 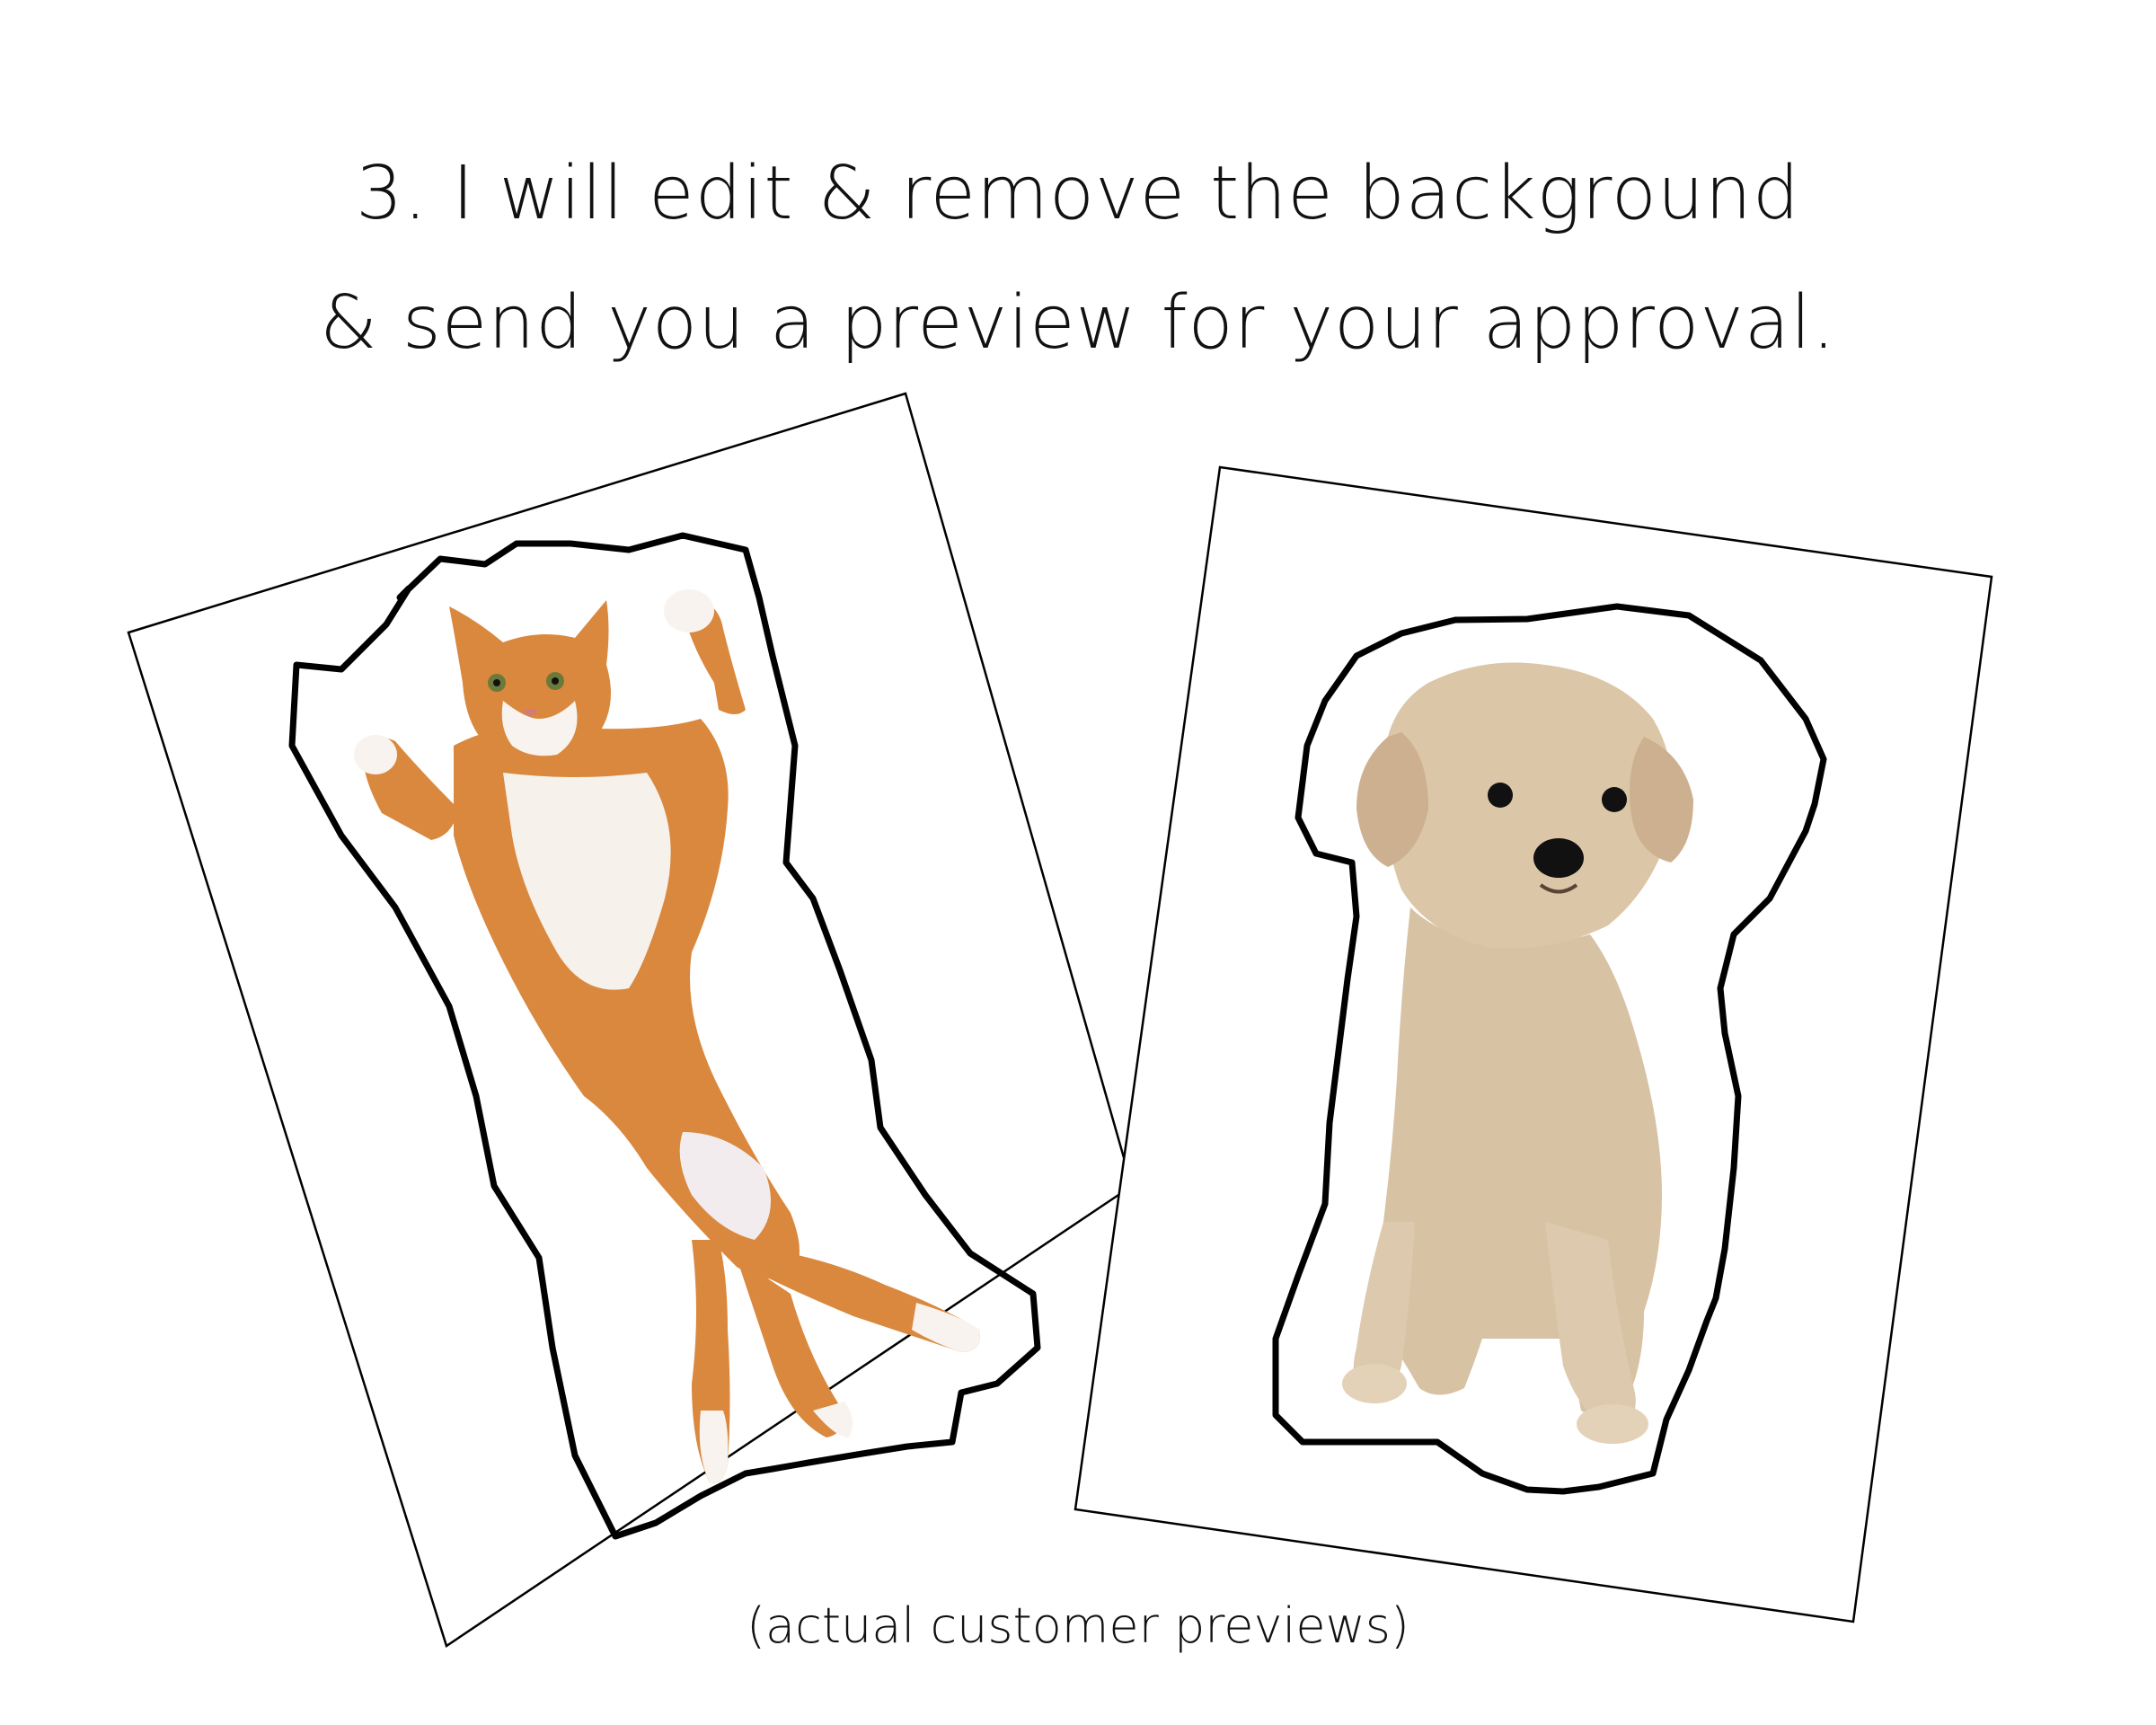 What do you see at coordinates (1078, 1625) in the screenshot?
I see `caption: (actual customer previews)` at bounding box center [1078, 1625].